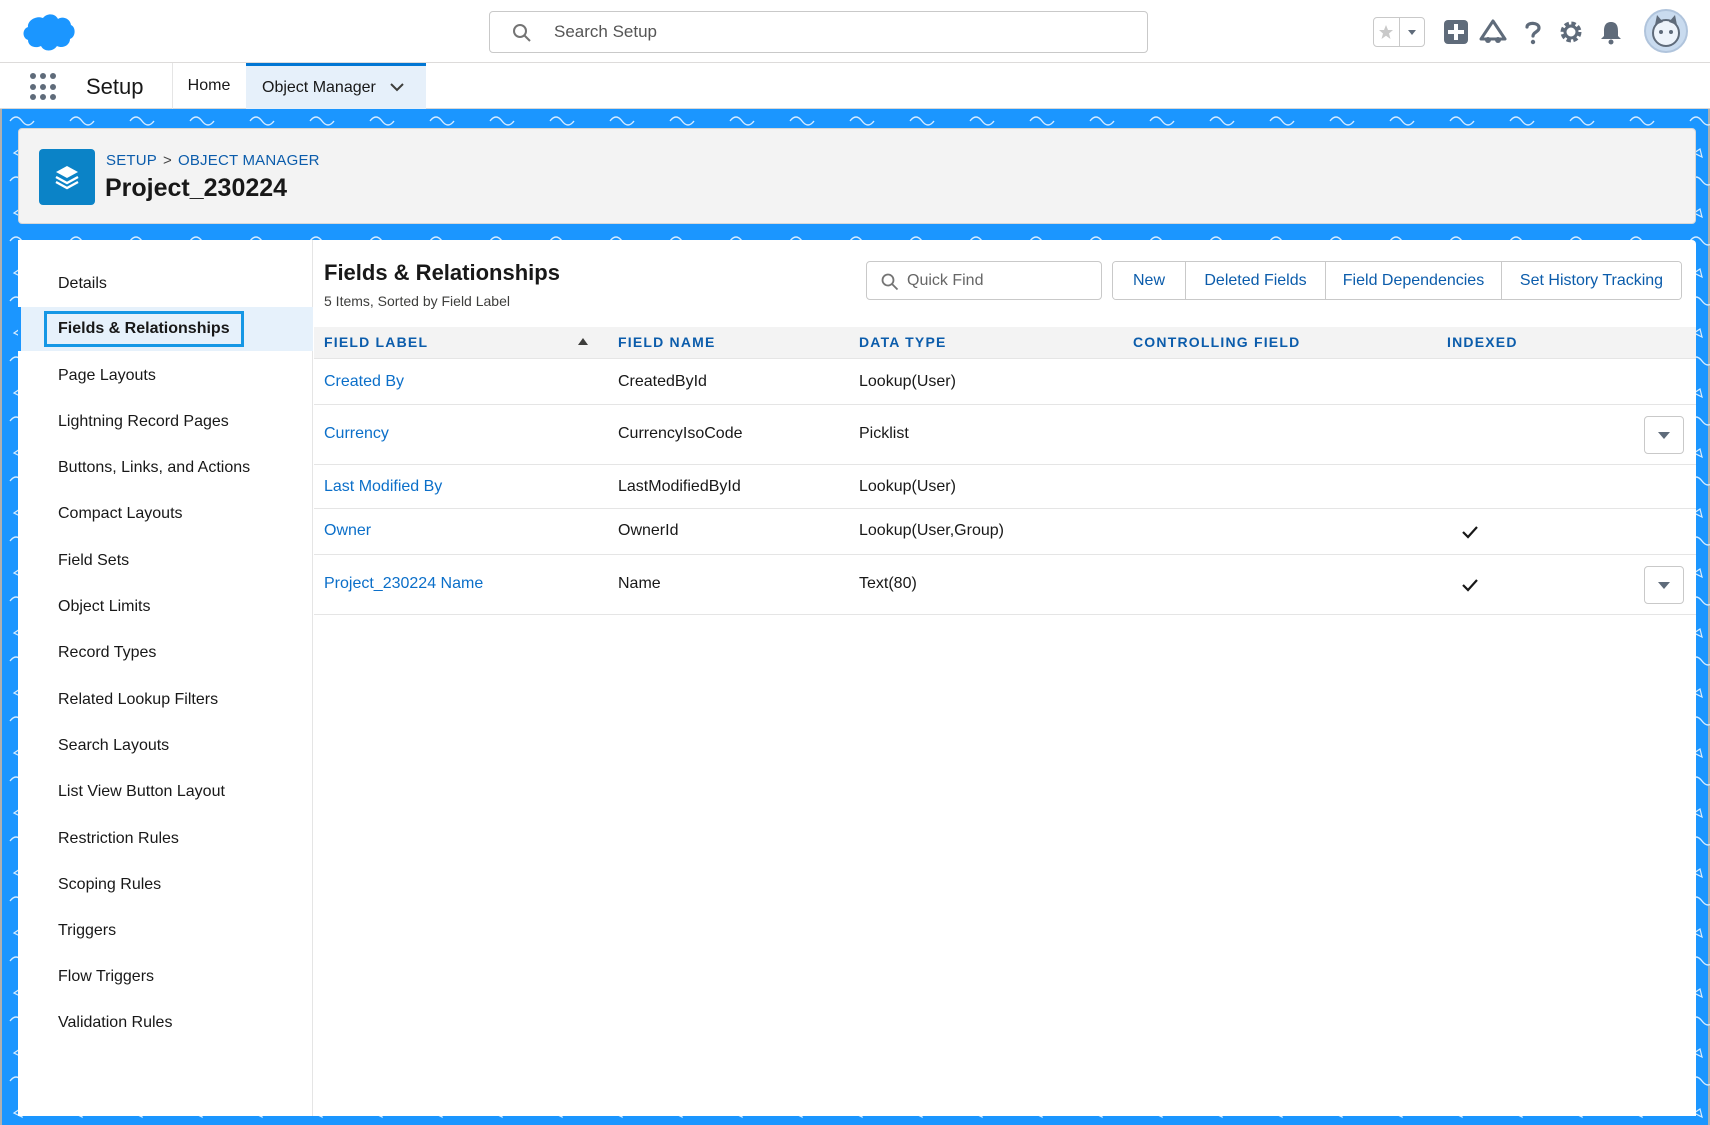  I want to click on sidebar-item-label: Page Layouts, so click(107, 375).